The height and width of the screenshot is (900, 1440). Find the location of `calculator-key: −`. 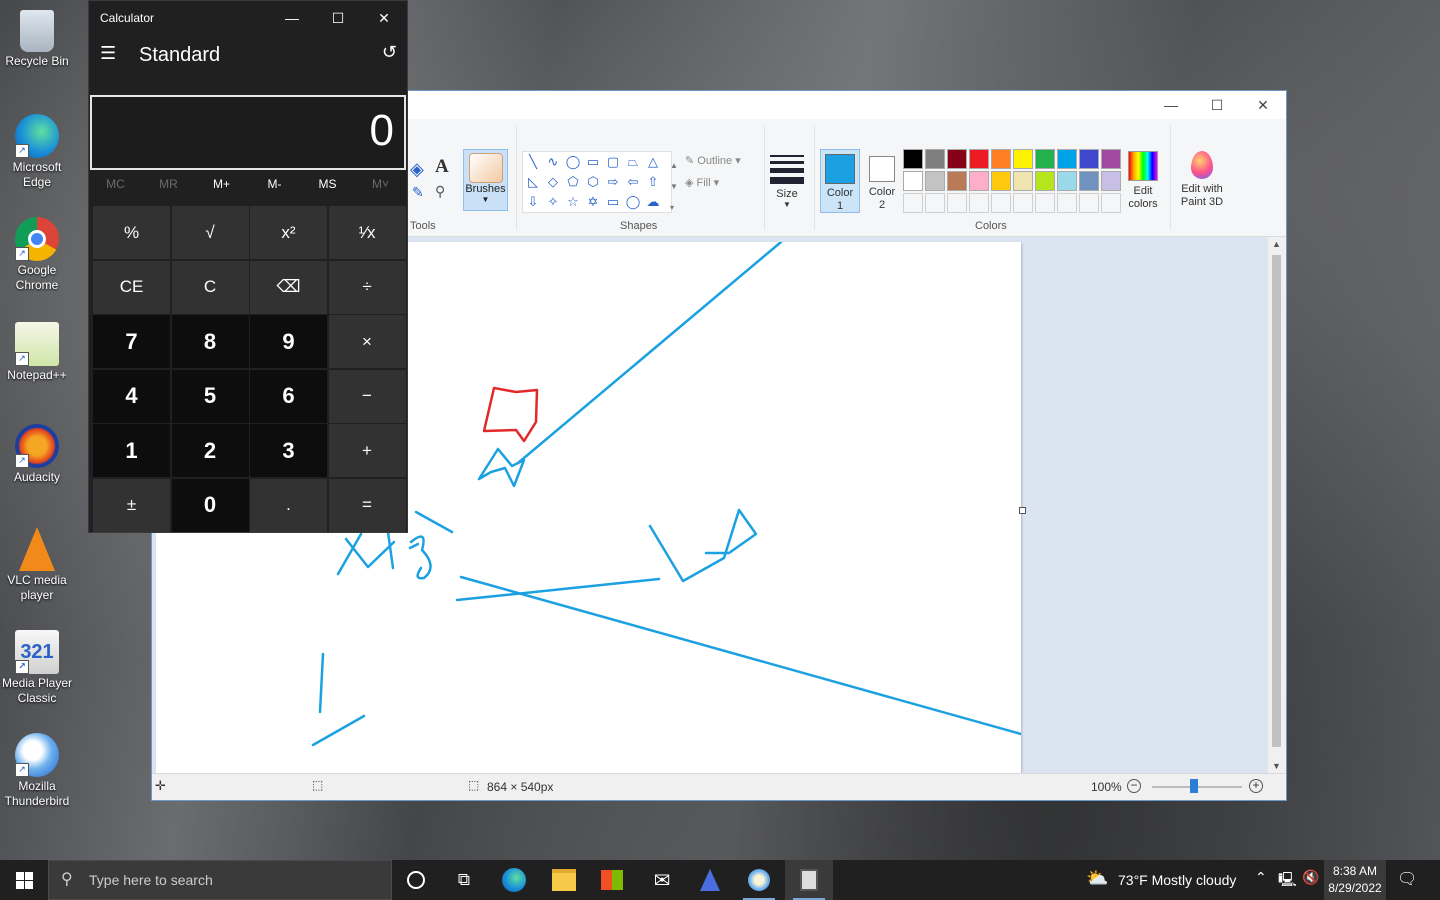

calculator-key: − is located at coordinates (367, 396).